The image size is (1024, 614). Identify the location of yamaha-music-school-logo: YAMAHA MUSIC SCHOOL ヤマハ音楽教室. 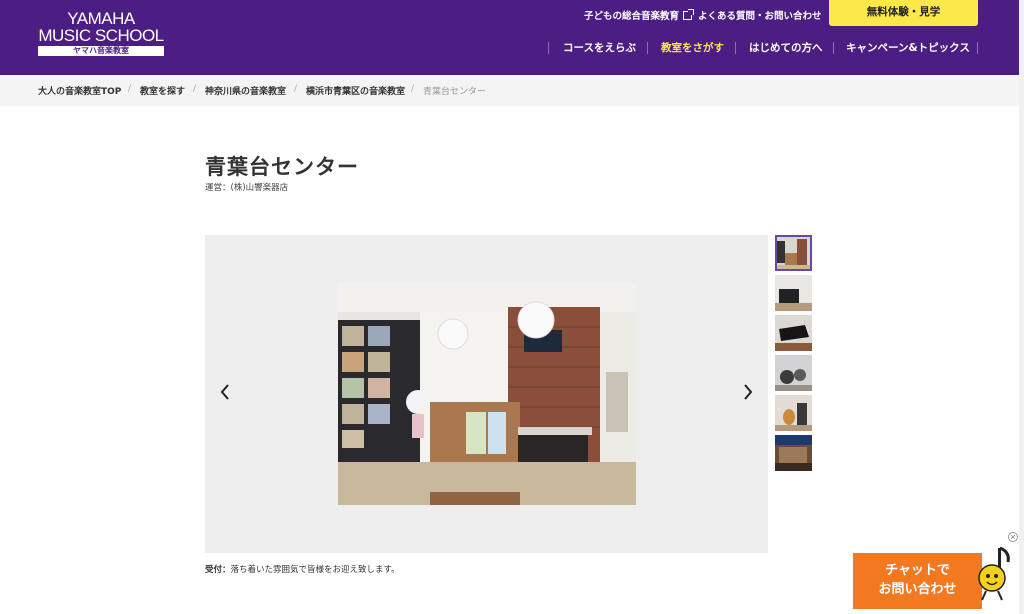
(101, 32).